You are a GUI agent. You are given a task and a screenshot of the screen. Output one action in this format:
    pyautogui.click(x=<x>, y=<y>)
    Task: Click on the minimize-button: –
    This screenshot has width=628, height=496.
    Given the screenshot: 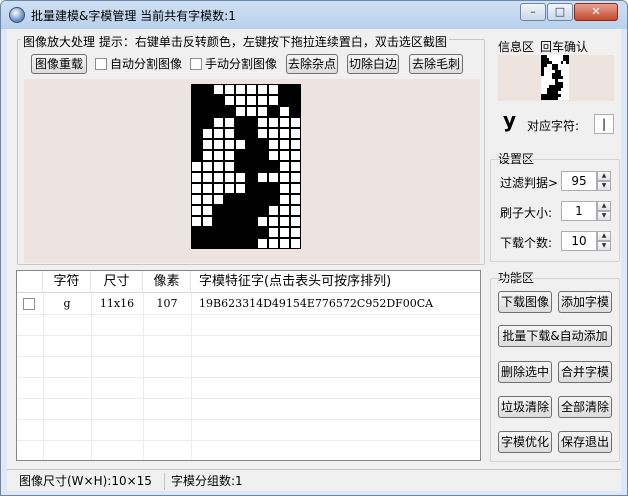 What is the action you would take?
    pyautogui.click(x=533, y=12)
    